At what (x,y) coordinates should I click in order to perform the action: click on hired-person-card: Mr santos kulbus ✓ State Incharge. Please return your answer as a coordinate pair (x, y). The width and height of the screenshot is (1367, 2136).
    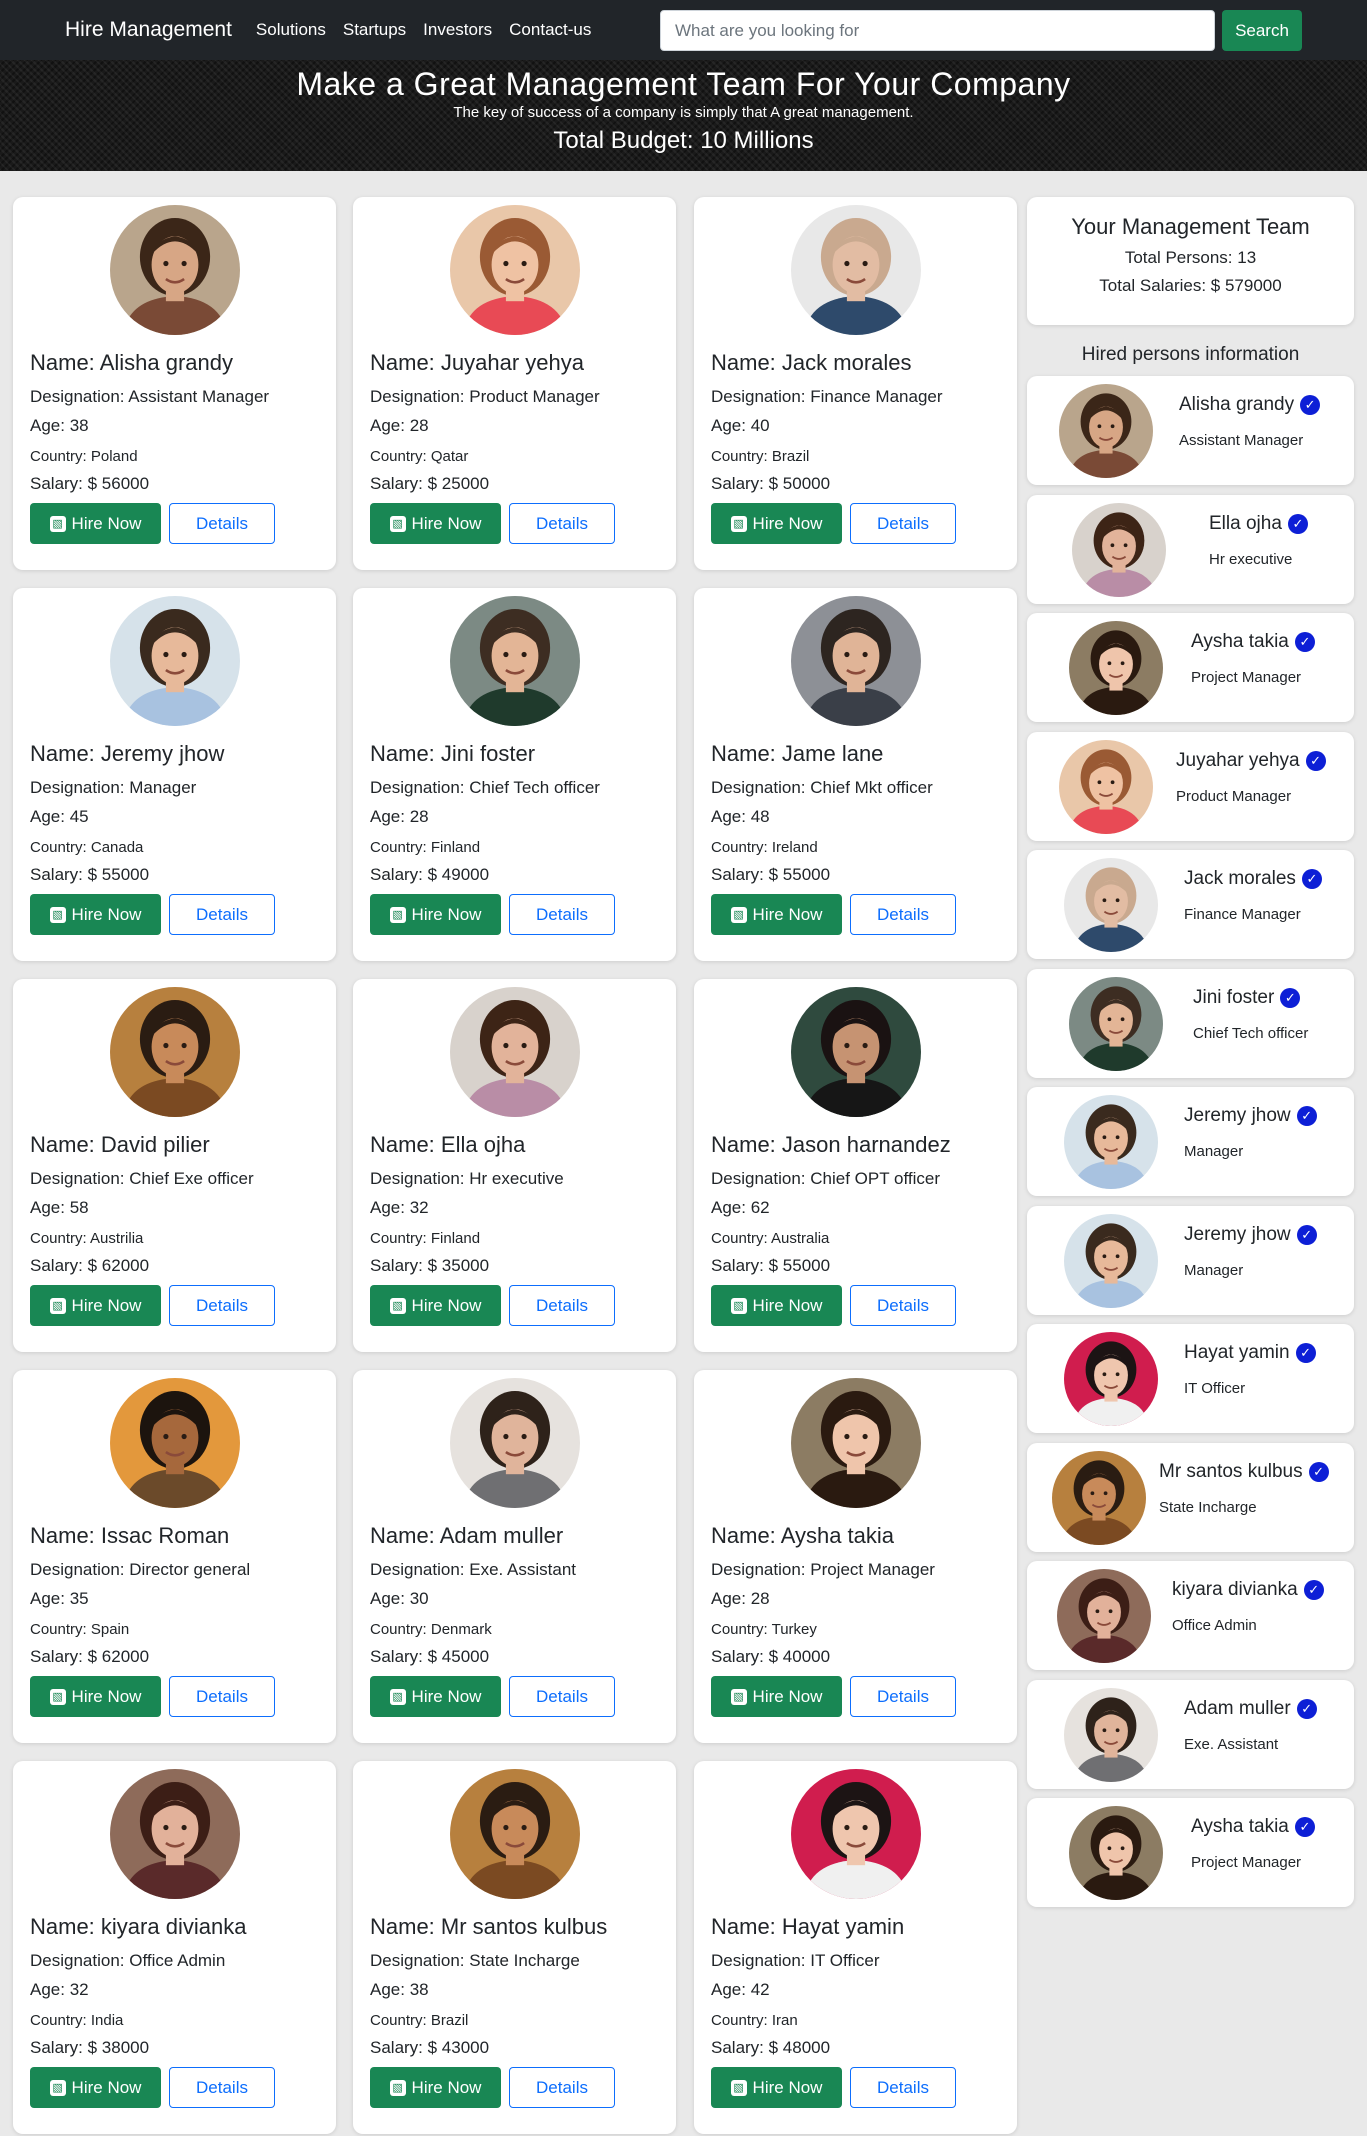
    Looking at the image, I should click on (1190, 1497).